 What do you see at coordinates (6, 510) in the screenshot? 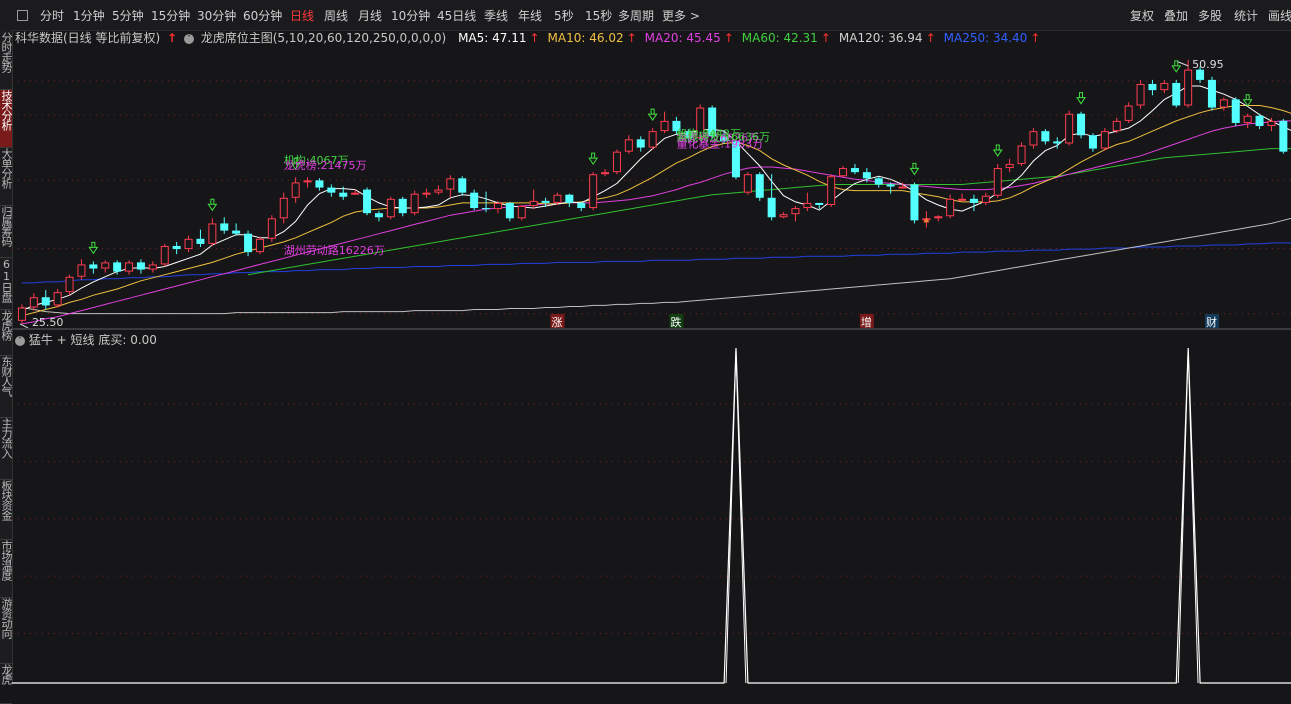
I see `side-tab: 板块资金` at bounding box center [6, 510].